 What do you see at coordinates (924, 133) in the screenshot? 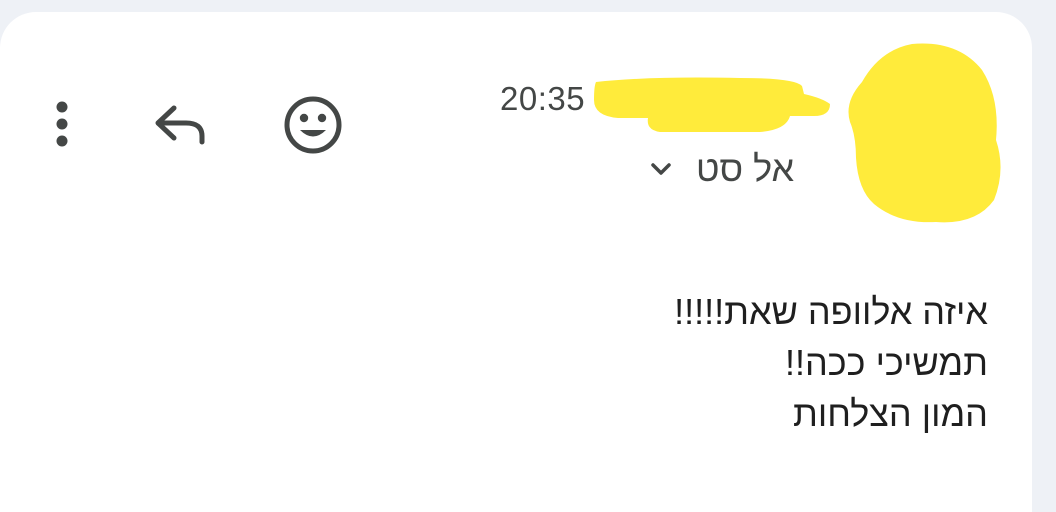
I see `redacted-avatar` at bounding box center [924, 133].